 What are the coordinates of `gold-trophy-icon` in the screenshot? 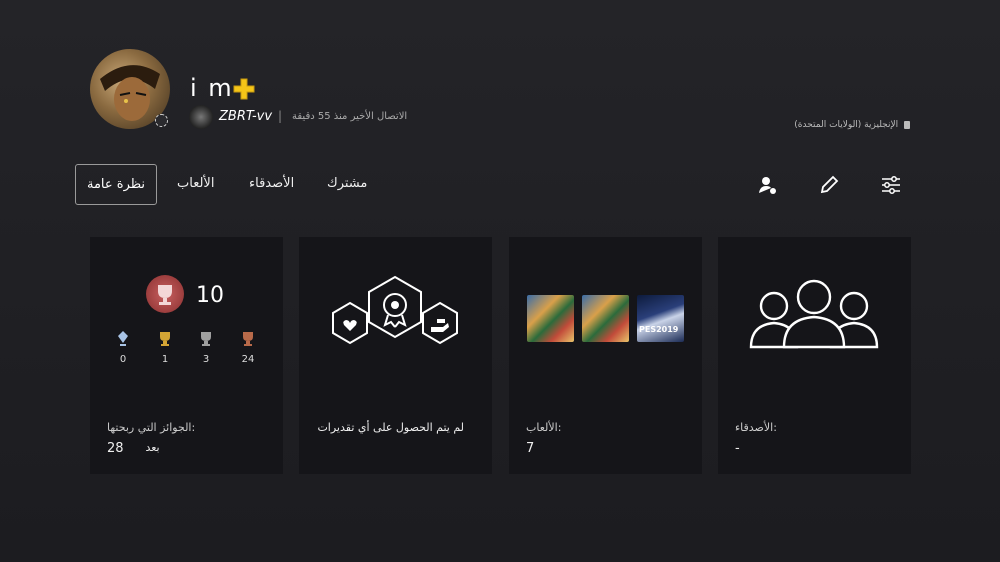 It's located at (165, 339).